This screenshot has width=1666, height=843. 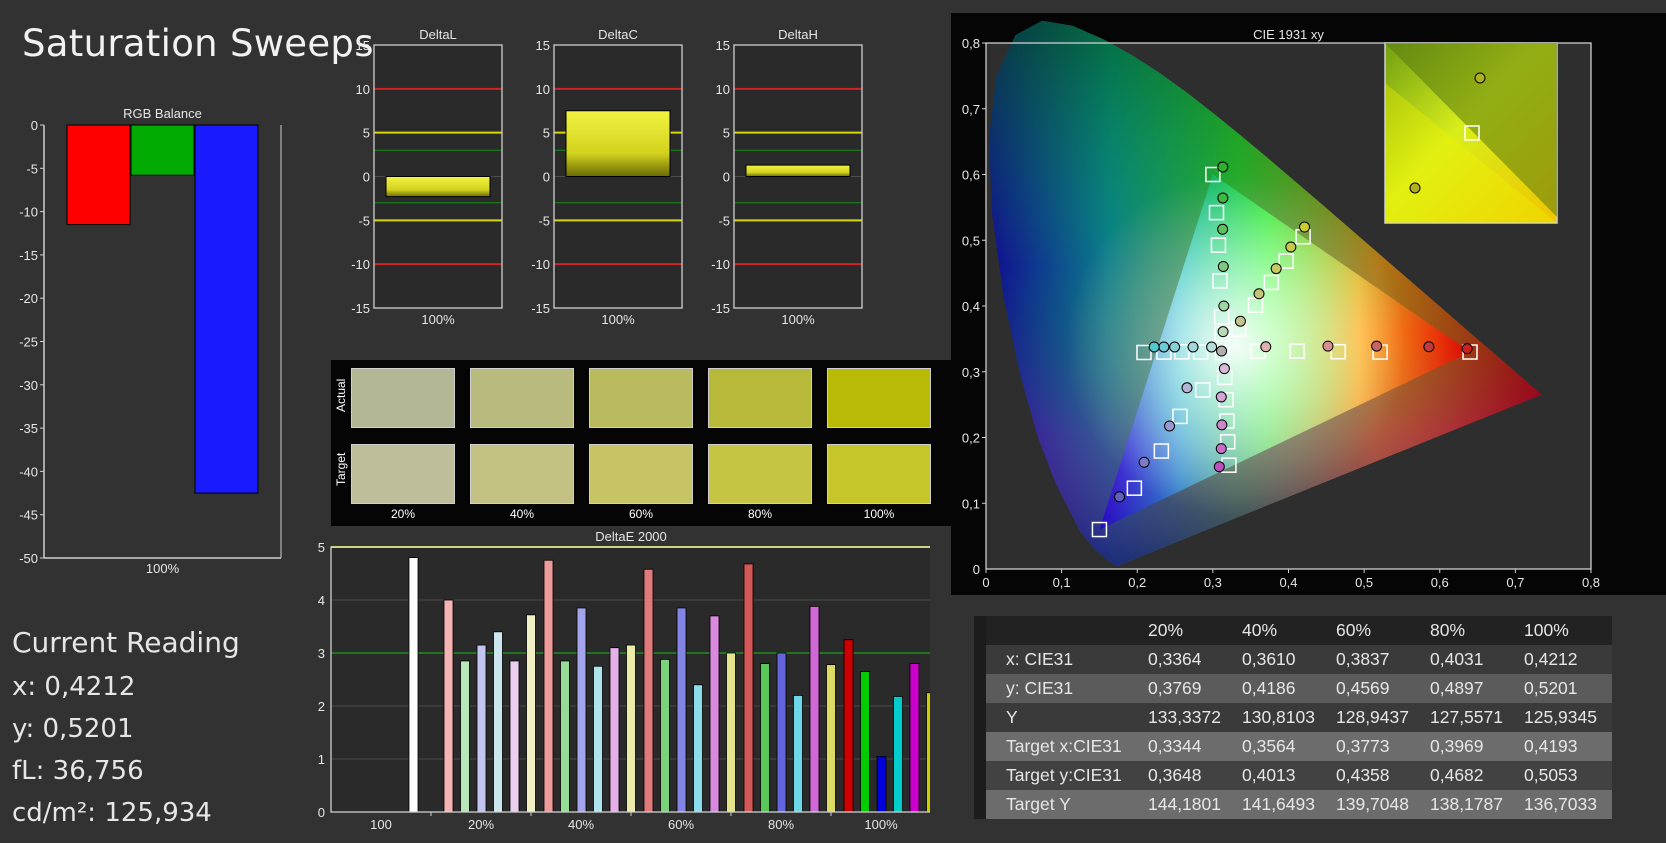 What do you see at coordinates (726, 133) in the screenshot?
I see `delta-h-y-tick-label: 5` at bounding box center [726, 133].